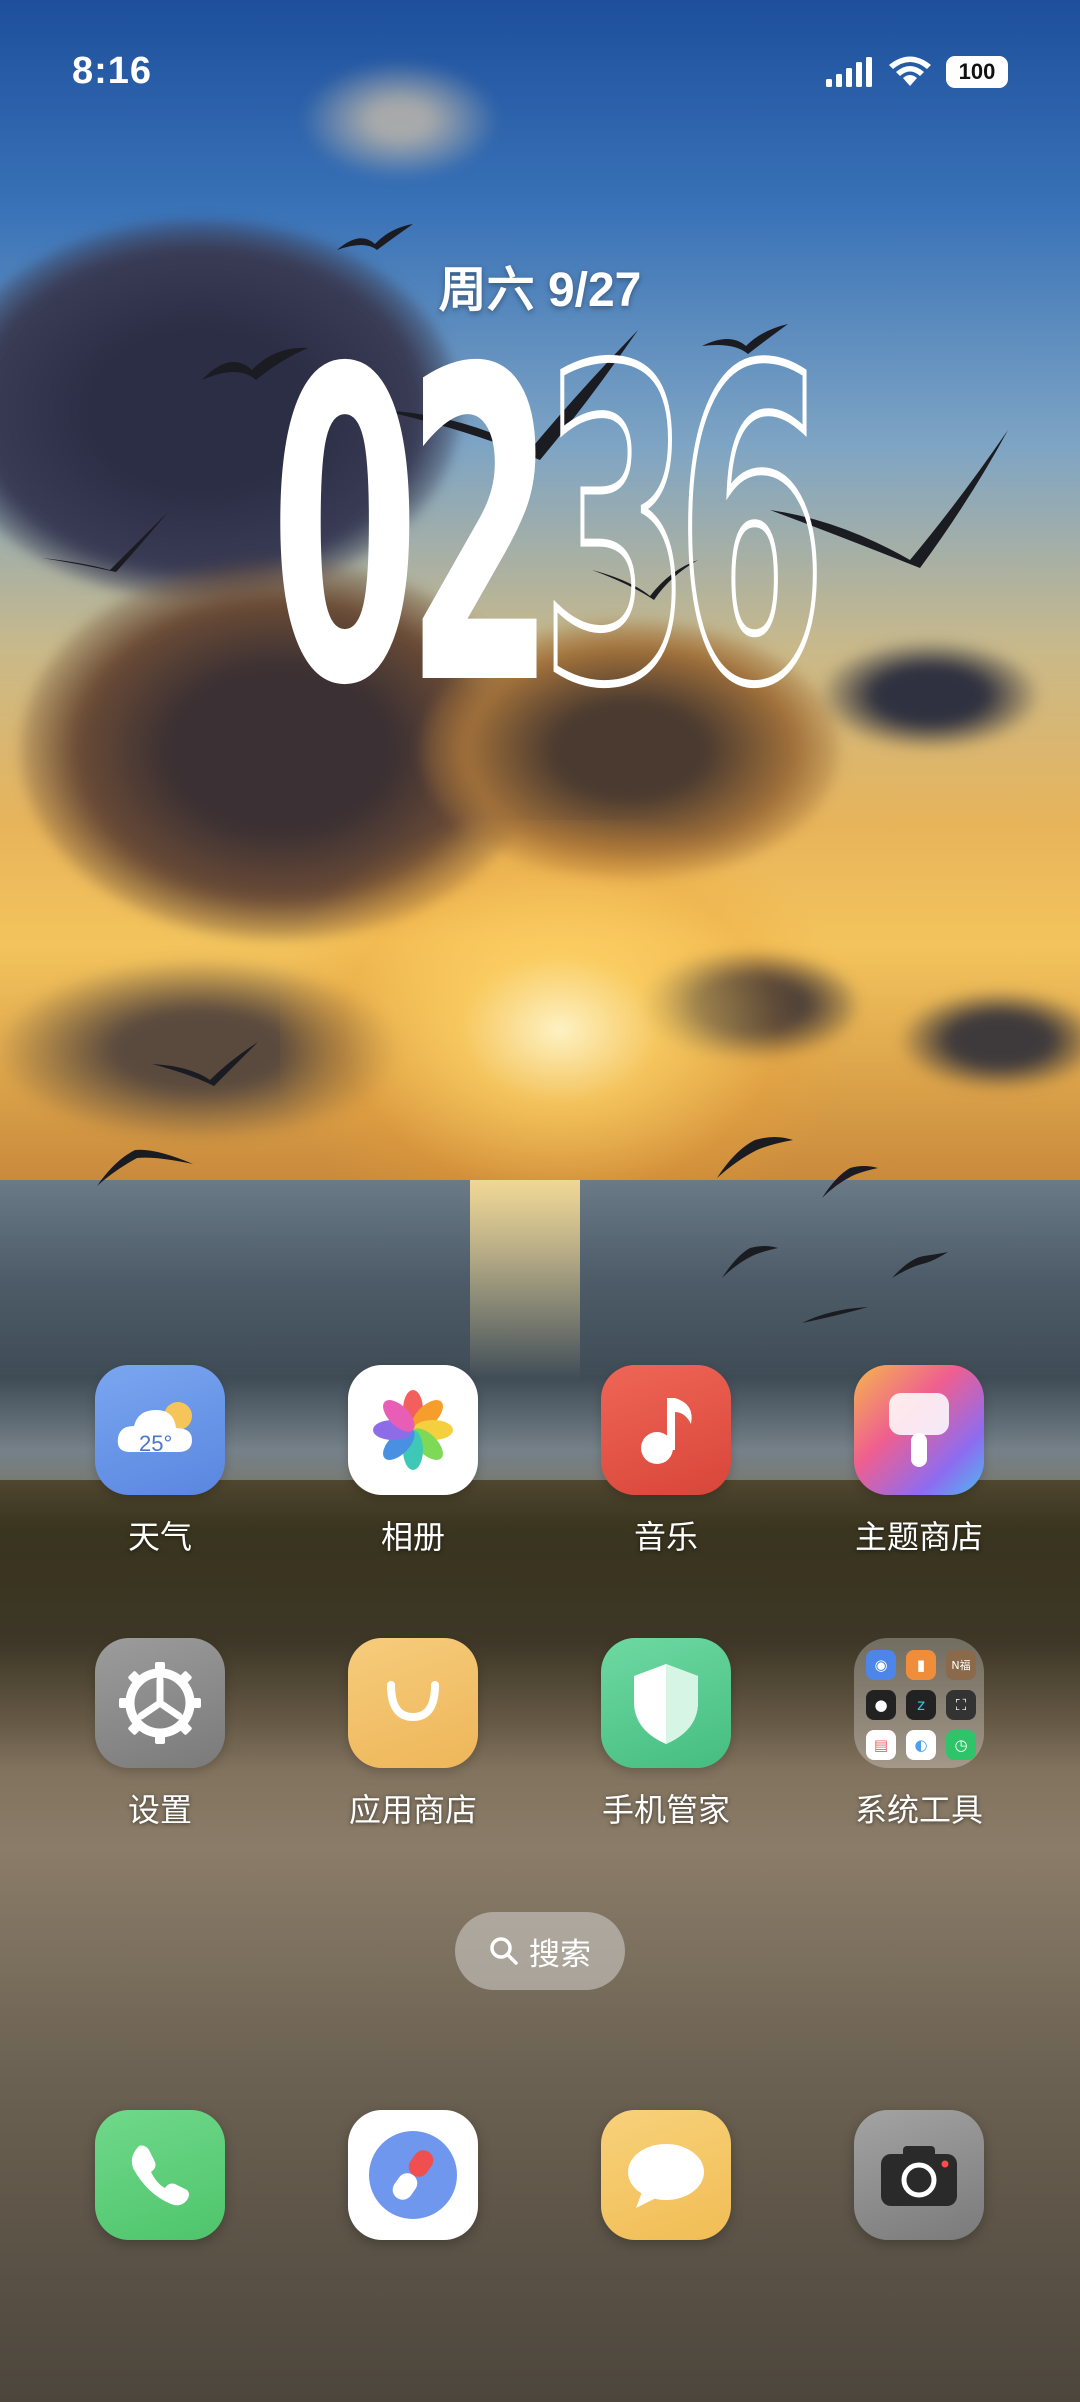 This screenshot has width=1080, height=2402. I want to click on dock-browser, so click(413, 2175).